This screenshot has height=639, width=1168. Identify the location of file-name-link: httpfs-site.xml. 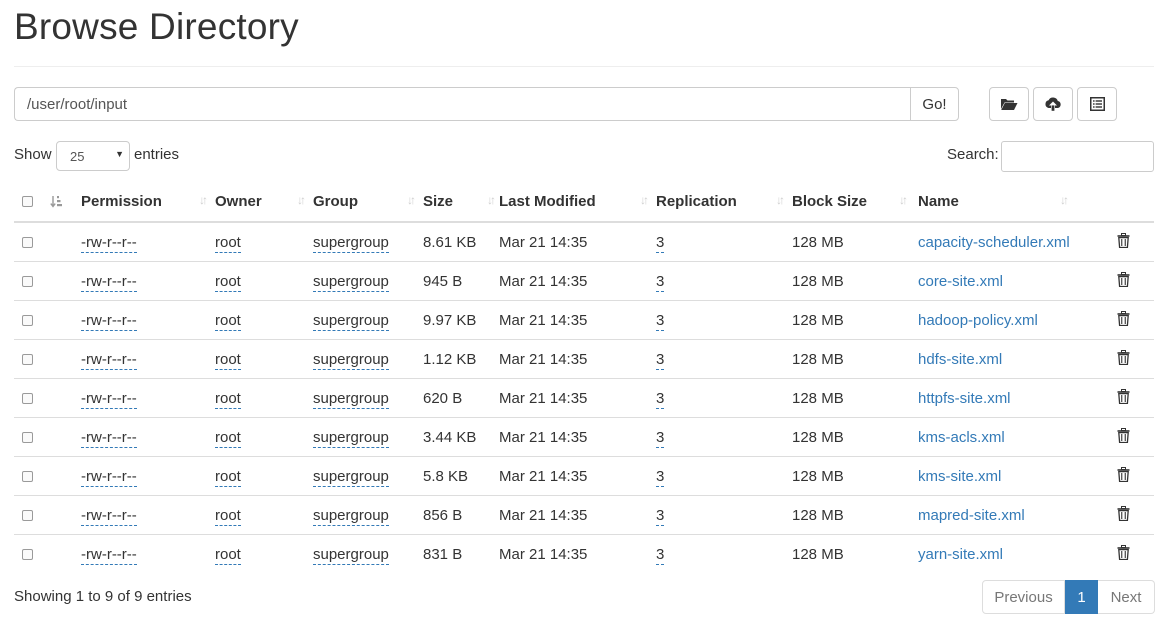
(964, 398).